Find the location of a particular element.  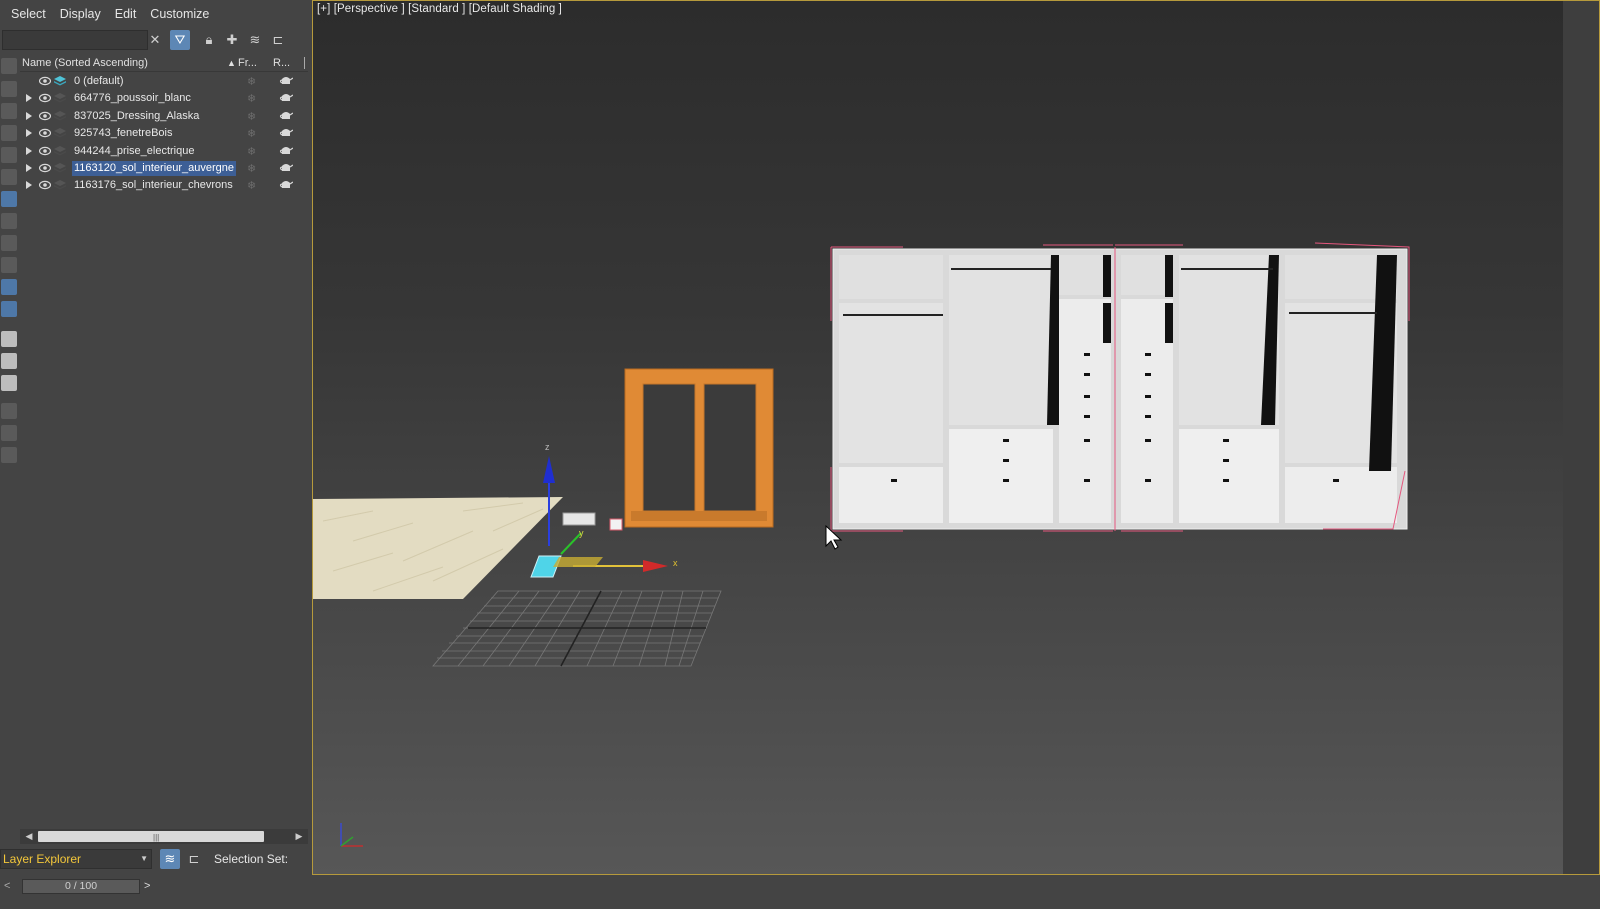

time-slider-thumb: 0 / 100 is located at coordinates (81, 886).